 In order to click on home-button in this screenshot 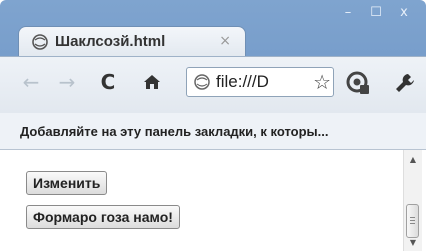, I will do `click(152, 82)`.